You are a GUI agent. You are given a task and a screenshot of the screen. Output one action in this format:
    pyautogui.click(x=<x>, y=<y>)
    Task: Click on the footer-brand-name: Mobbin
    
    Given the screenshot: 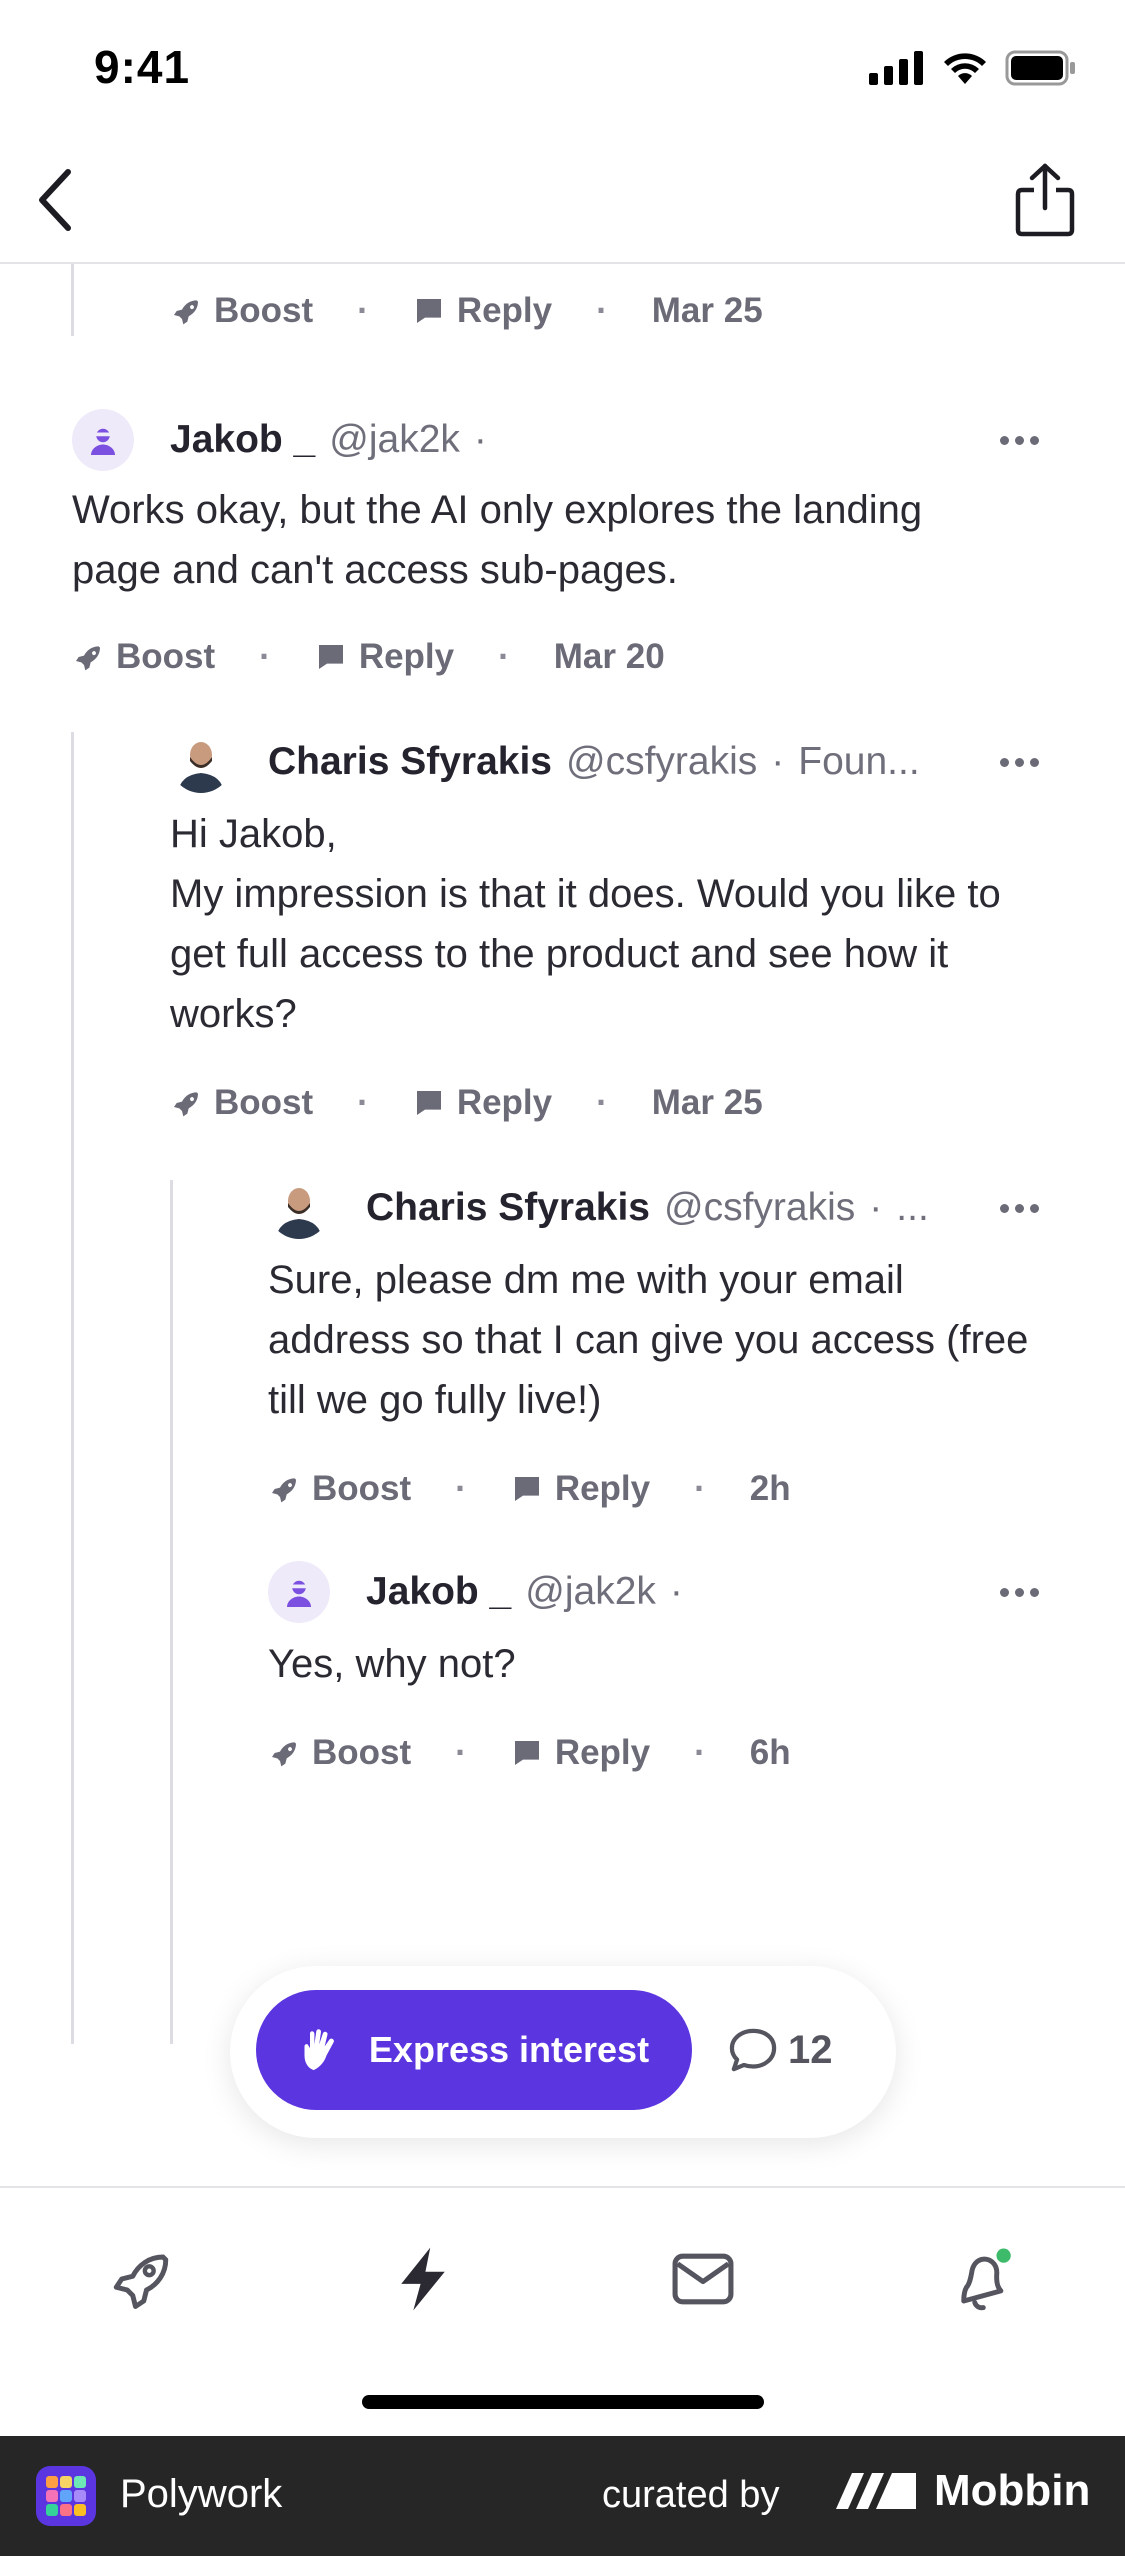 What is the action you would take?
    pyautogui.click(x=1012, y=2490)
    